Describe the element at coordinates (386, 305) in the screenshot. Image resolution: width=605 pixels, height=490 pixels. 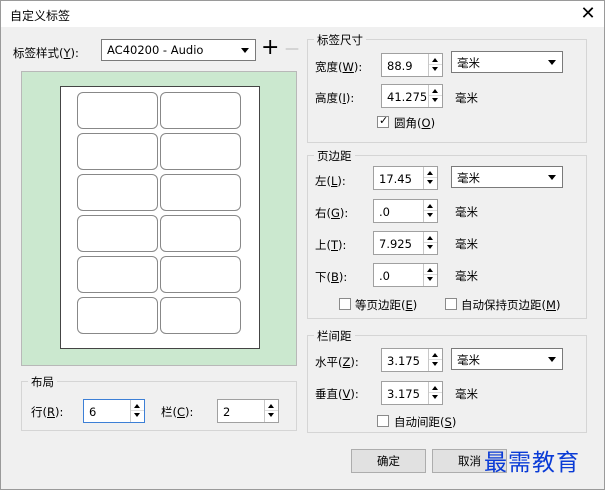
I see `equal-margins-label: 等页边距(E)` at that location.